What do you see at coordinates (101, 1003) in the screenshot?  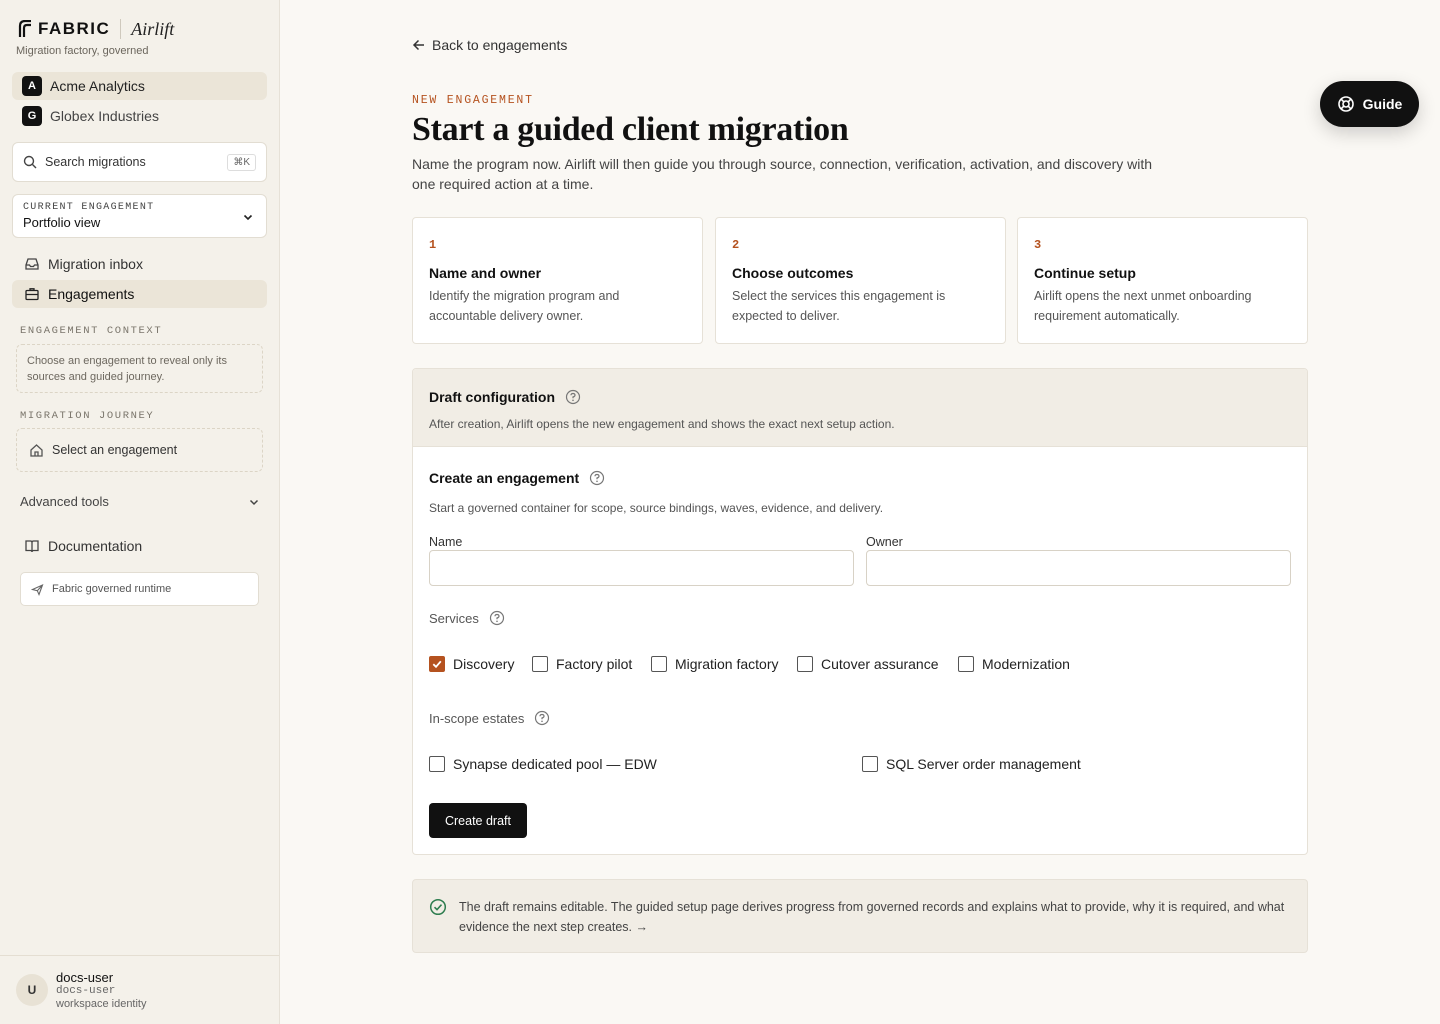 I see `user-role: workspace identity` at bounding box center [101, 1003].